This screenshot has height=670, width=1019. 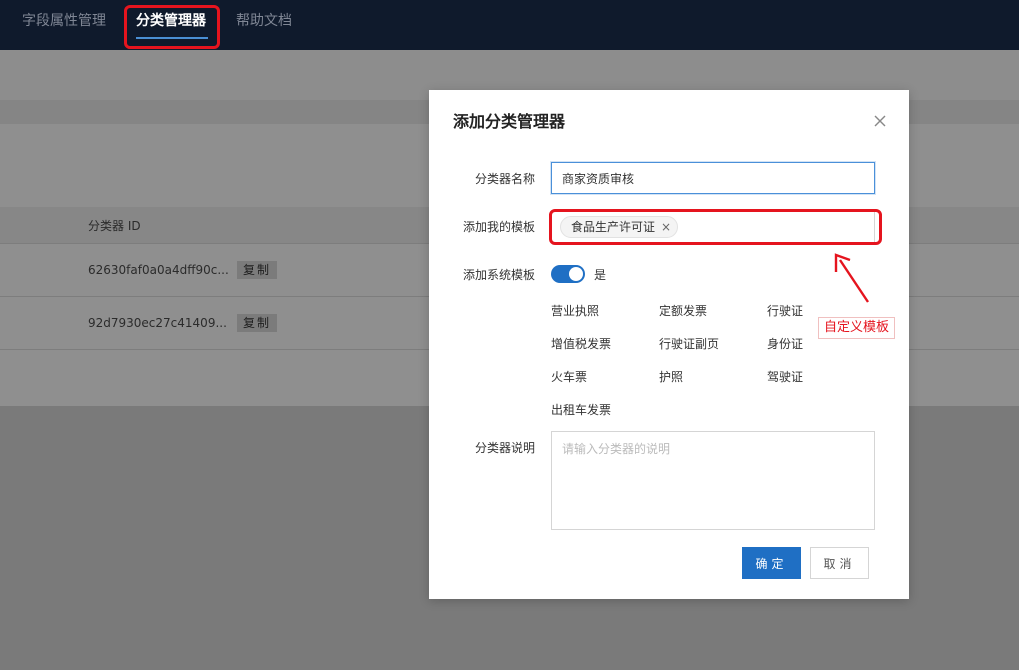 I want to click on system-template-item: 火车票, so click(x=569, y=376).